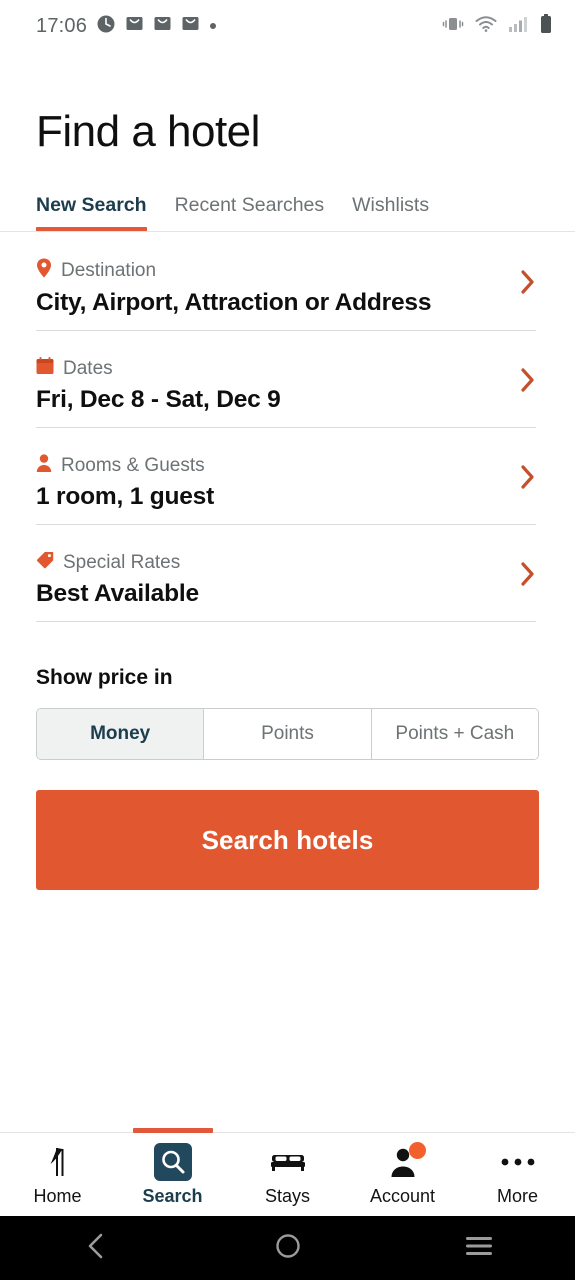 Image resolution: width=575 pixels, height=1280 pixels. Describe the element at coordinates (45, 563) in the screenshot. I see `price-tag-icon` at that location.